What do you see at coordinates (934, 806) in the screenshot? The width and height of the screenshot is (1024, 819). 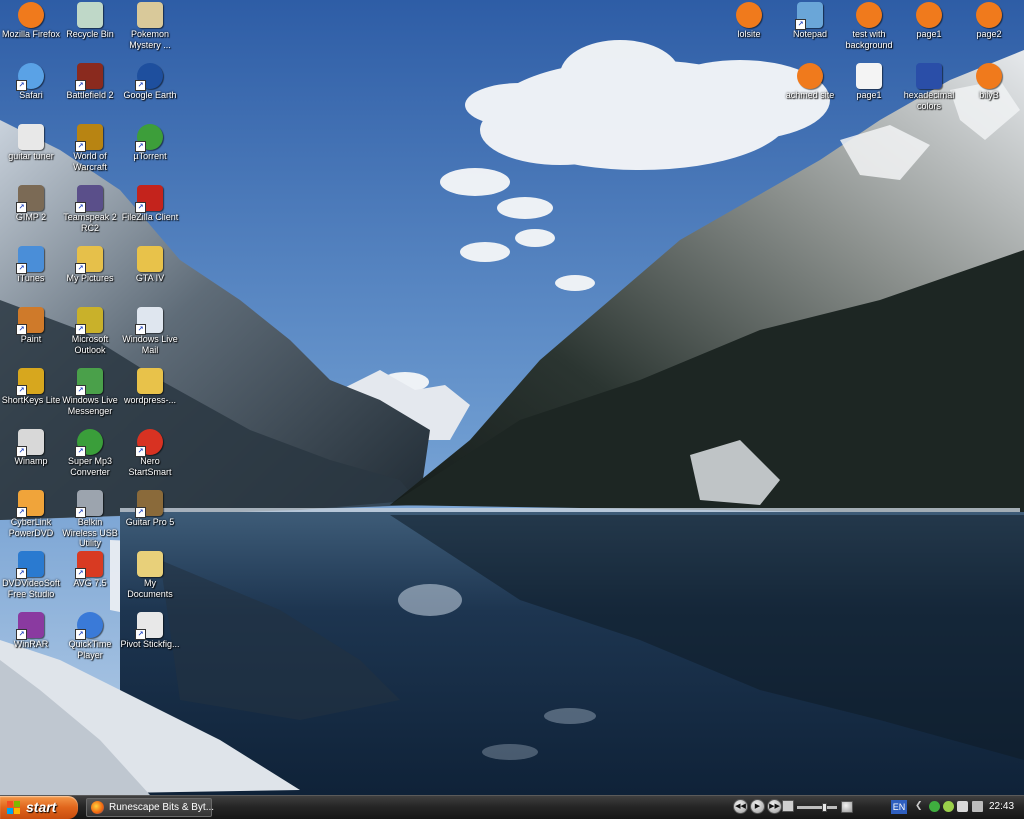 I see `messenger-tray-icon` at bounding box center [934, 806].